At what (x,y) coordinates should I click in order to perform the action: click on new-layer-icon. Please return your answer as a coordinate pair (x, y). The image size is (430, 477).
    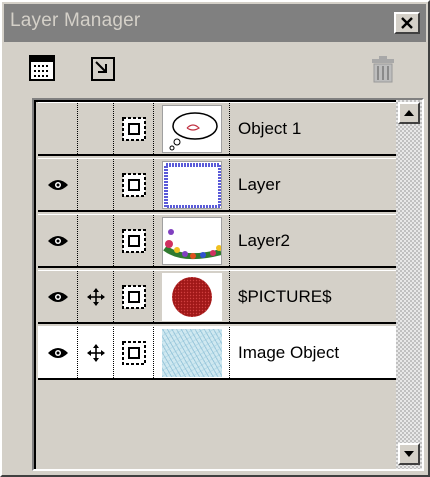
    Looking at the image, I should click on (42, 68).